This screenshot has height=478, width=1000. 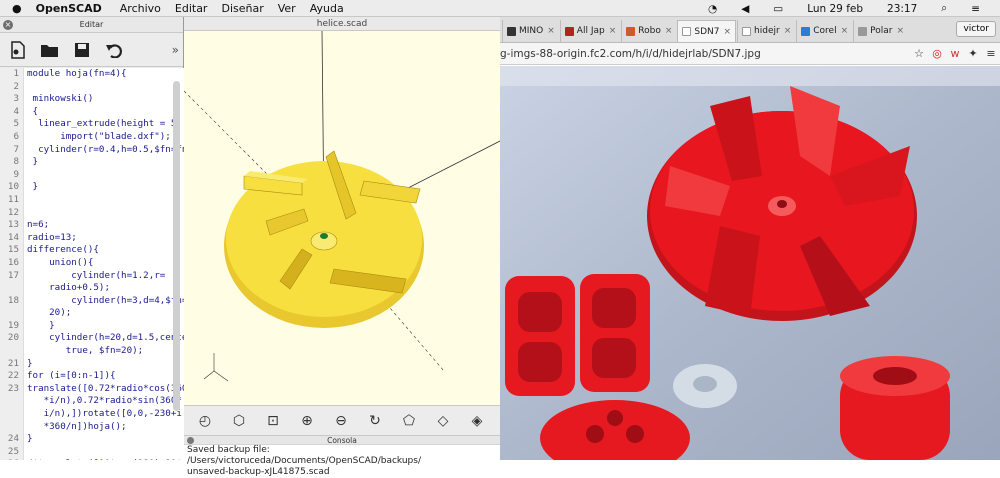 I want to click on menu-ver: Ver, so click(x=287, y=8).